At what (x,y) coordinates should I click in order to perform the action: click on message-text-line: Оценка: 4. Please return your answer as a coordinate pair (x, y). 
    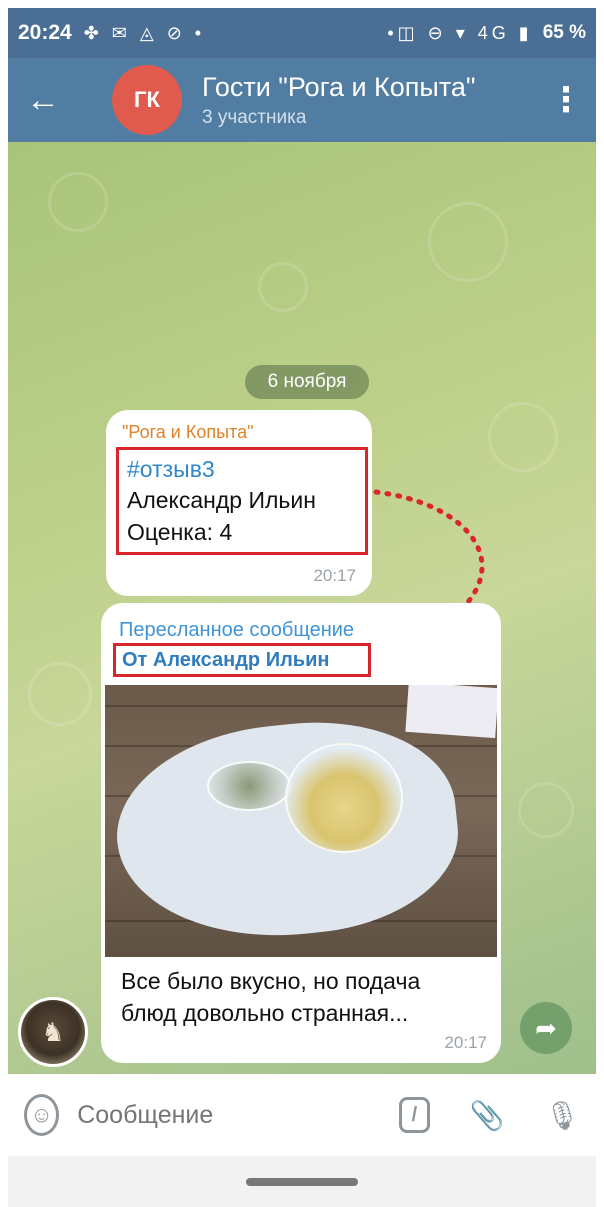
    Looking at the image, I should click on (180, 532).